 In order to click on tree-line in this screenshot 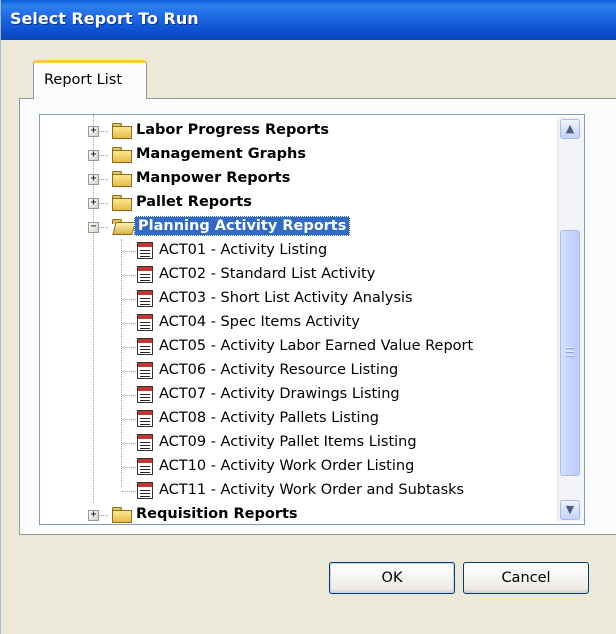, I will do `click(121, 363)`.